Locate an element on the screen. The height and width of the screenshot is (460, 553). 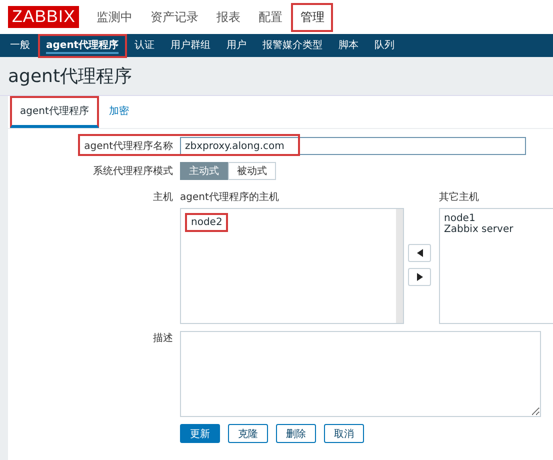
form-button: 克隆 is located at coordinates (248, 433).